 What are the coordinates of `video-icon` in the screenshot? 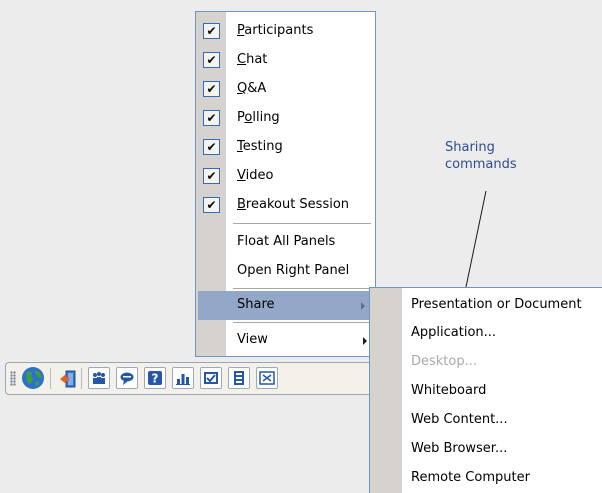 It's located at (239, 378).